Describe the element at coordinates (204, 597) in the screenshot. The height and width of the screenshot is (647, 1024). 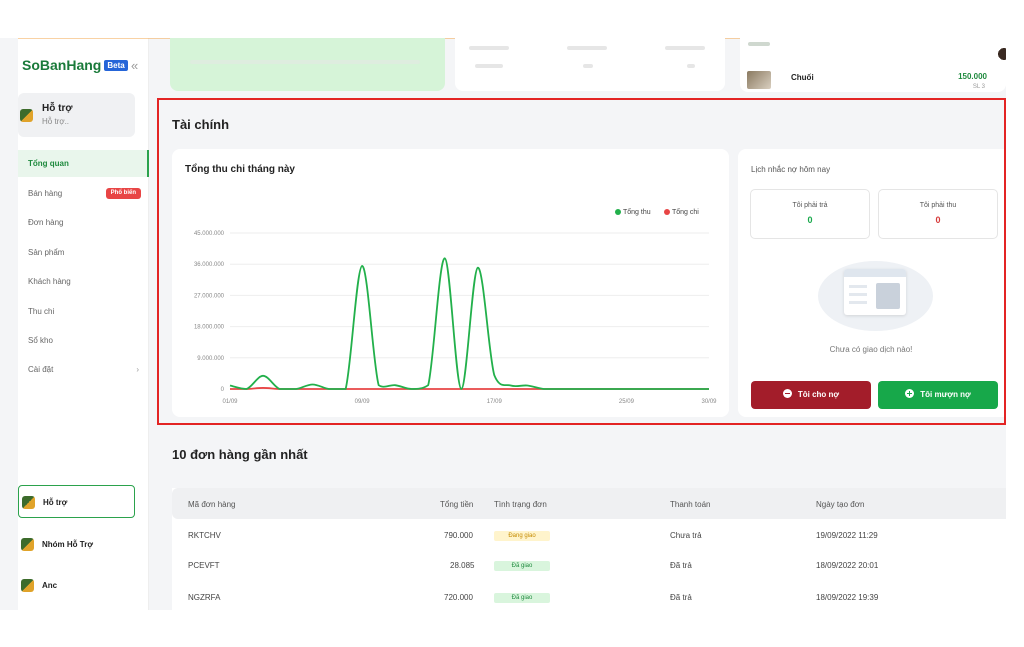
I see `order-code: NGZRFA` at that location.